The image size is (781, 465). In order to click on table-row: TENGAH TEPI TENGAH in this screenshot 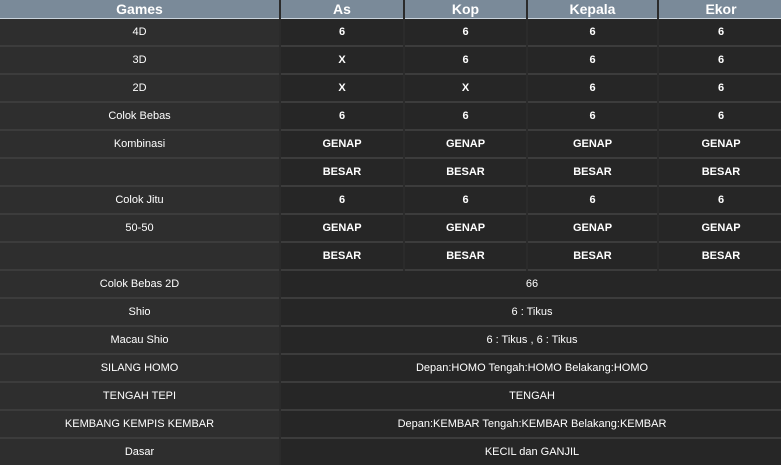, I will do `click(390, 397)`.